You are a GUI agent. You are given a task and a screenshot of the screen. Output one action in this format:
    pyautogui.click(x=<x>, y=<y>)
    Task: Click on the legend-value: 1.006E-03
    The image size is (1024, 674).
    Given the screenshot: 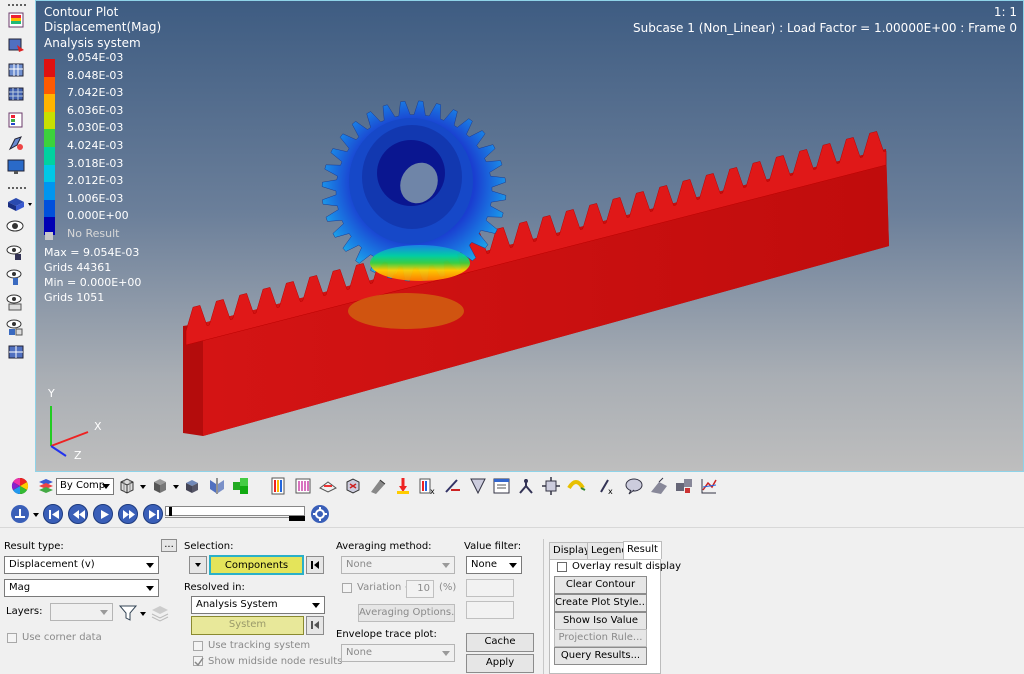 What is the action you would take?
    pyautogui.click(x=95, y=198)
    